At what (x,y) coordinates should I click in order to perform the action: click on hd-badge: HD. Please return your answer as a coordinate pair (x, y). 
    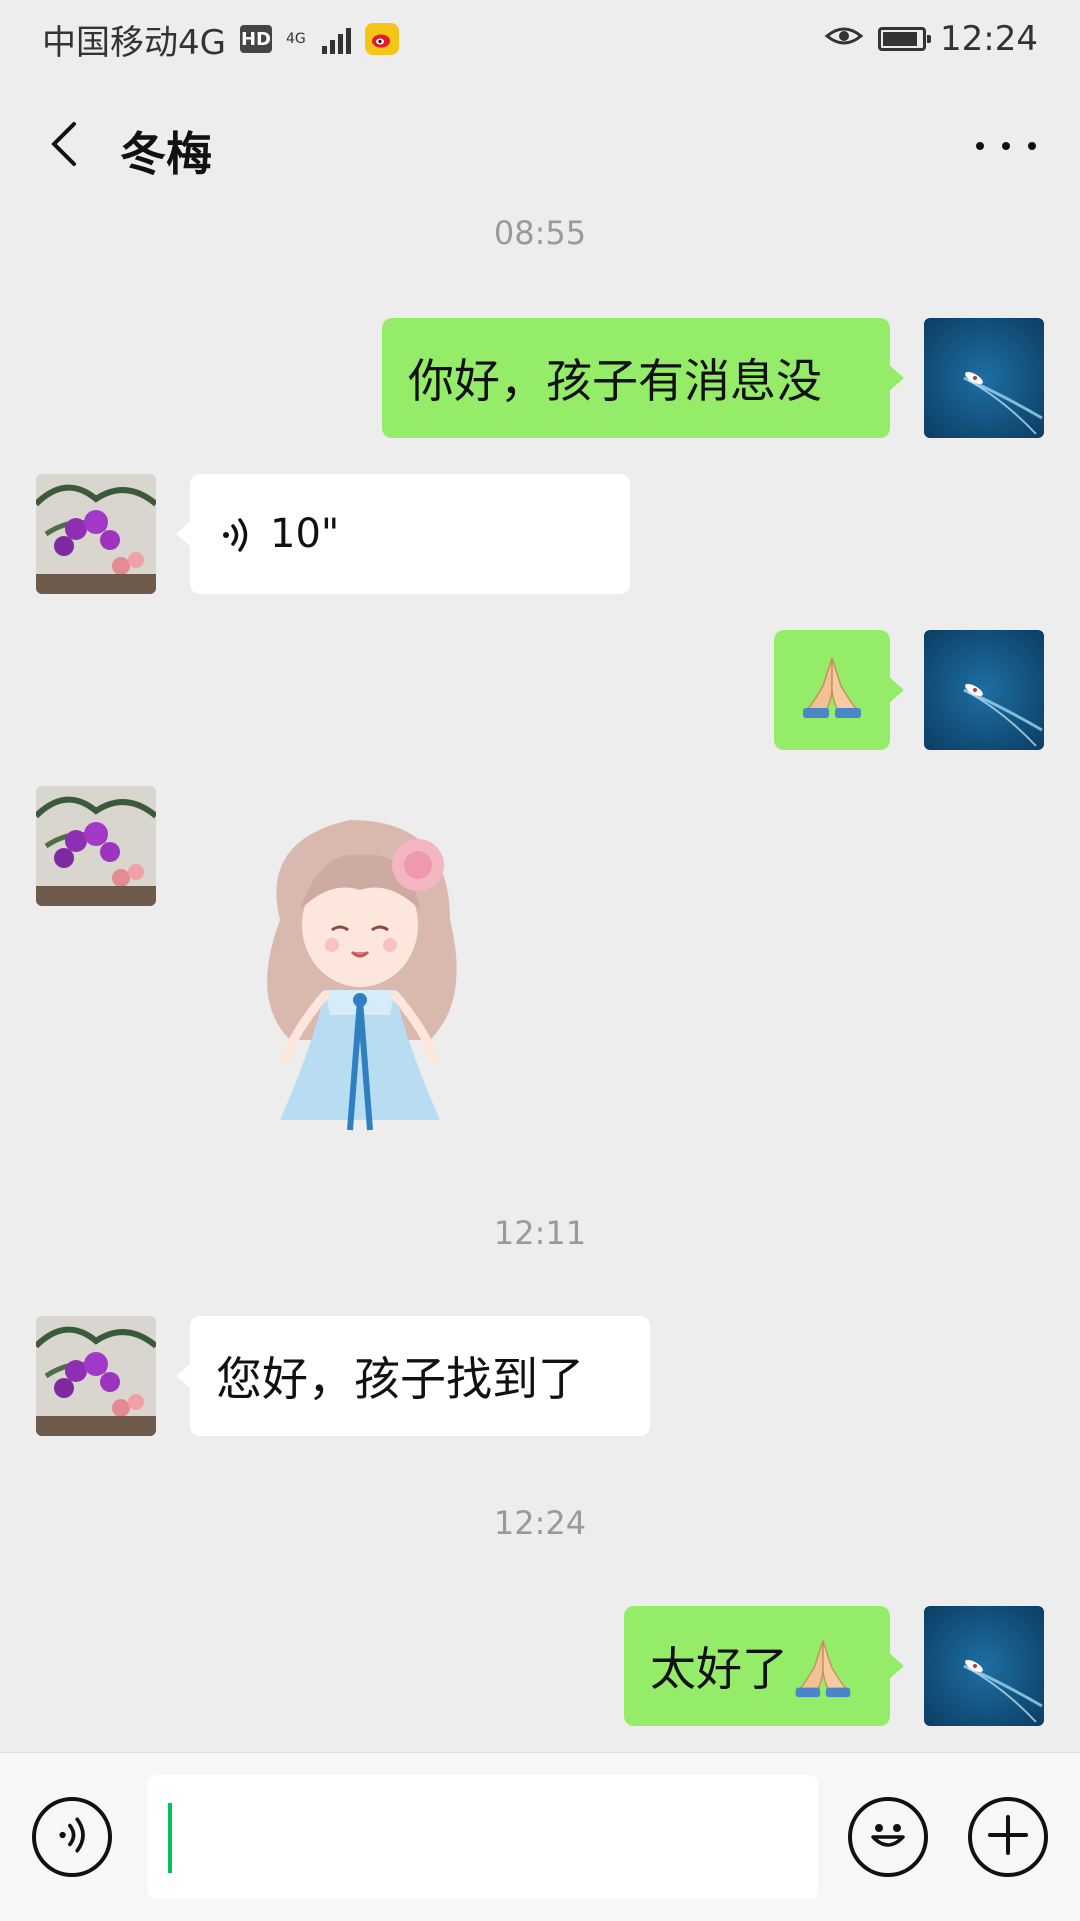
    Looking at the image, I should click on (255, 39).